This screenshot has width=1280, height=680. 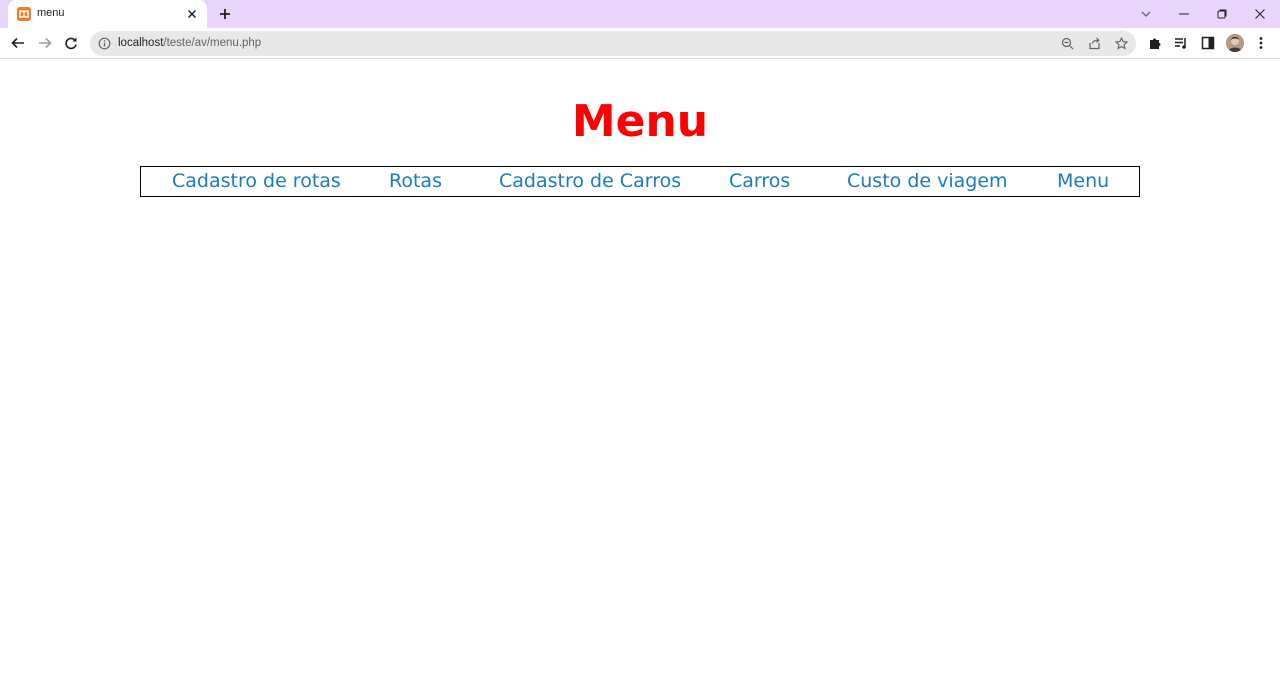 What do you see at coordinates (1261, 43) in the screenshot?
I see `more-menu-icon` at bounding box center [1261, 43].